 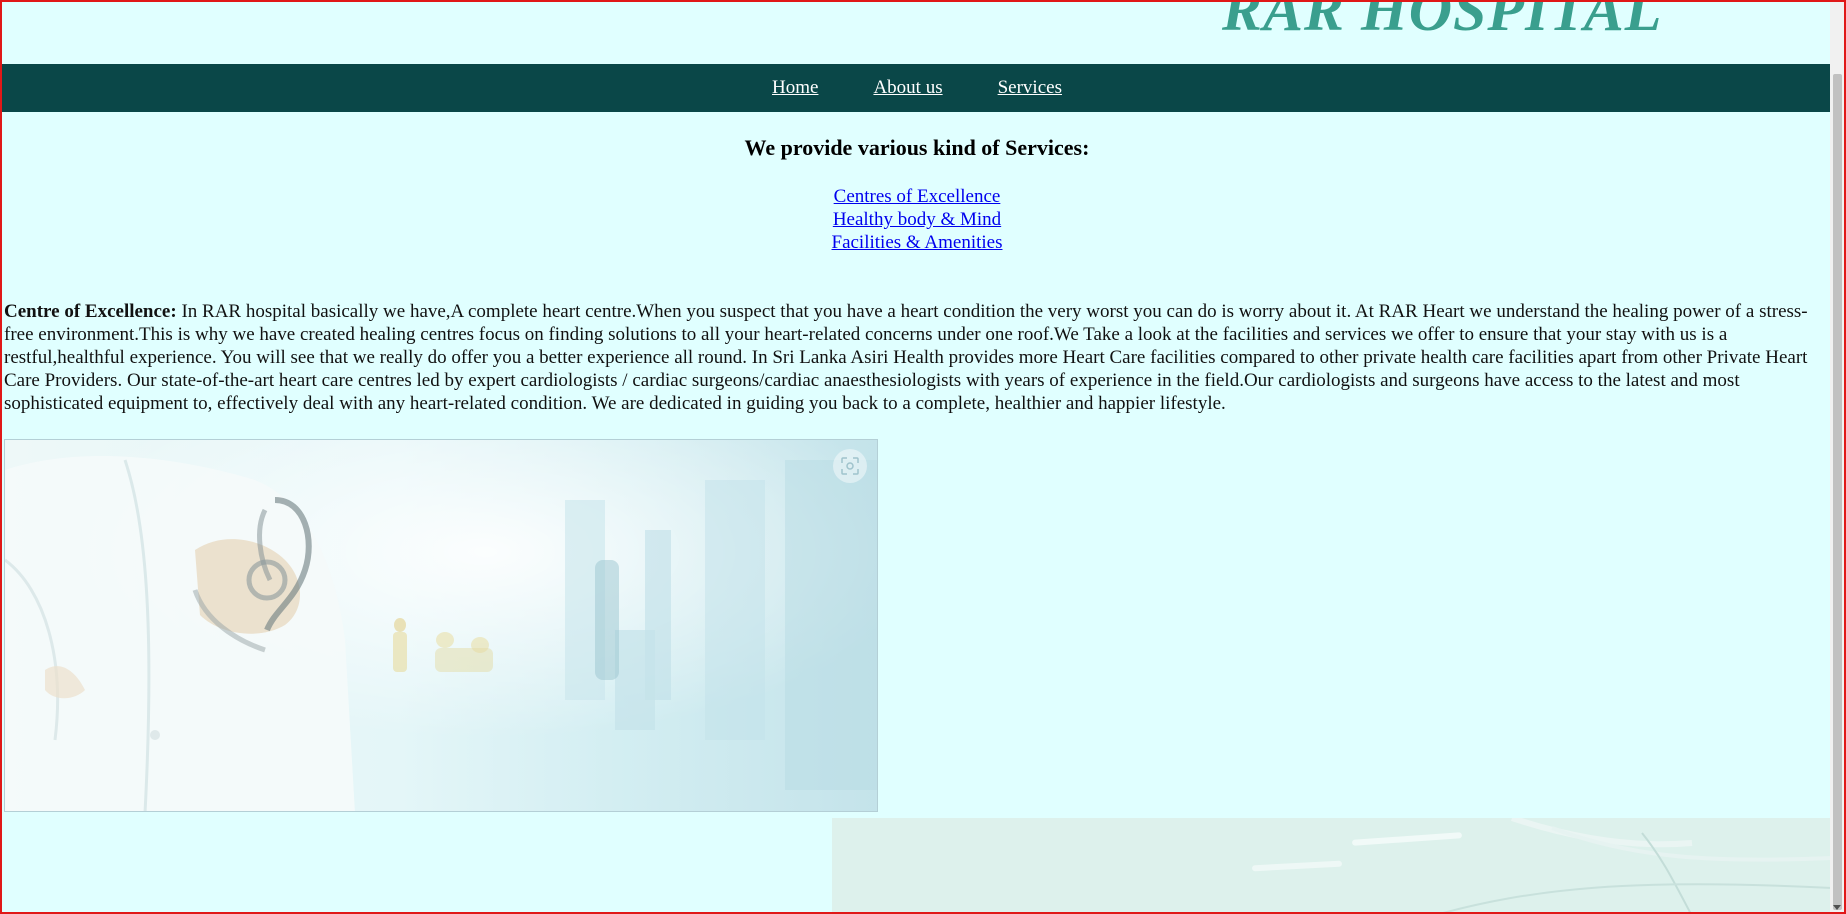 What do you see at coordinates (917, 242) in the screenshot?
I see `facilities-amenities-link: Facilities & Amenities` at bounding box center [917, 242].